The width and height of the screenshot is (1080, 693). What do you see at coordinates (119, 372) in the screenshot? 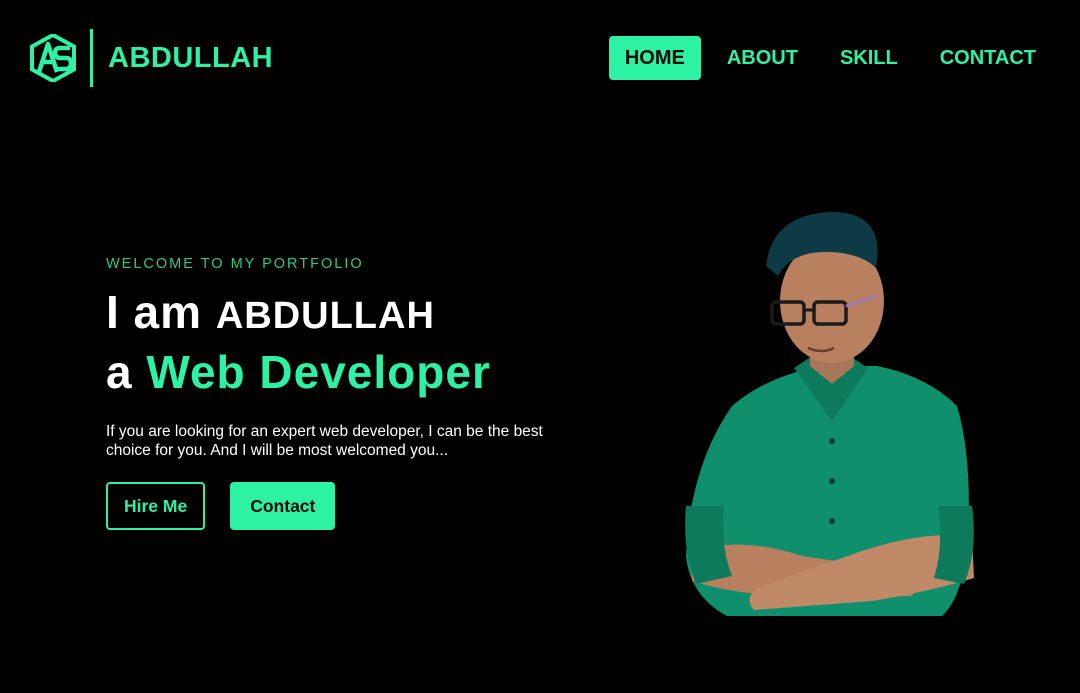
I see `headline-prefix-2: a` at bounding box center [119, 372].